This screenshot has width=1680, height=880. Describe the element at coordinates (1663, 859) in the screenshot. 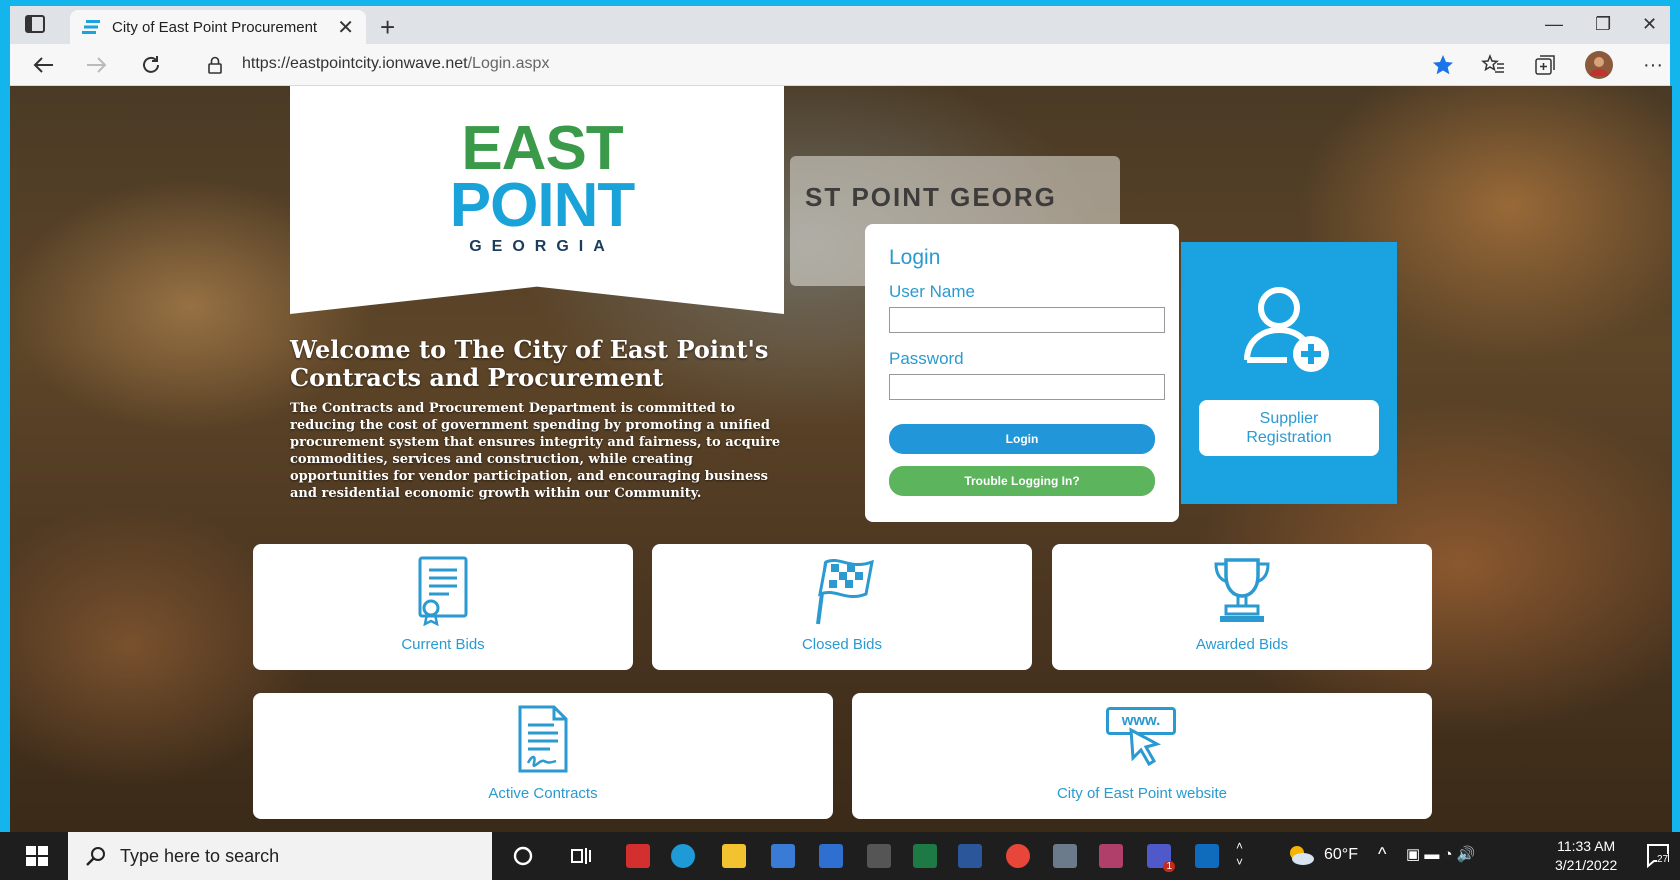

I see `notification-count: 27` at that location.